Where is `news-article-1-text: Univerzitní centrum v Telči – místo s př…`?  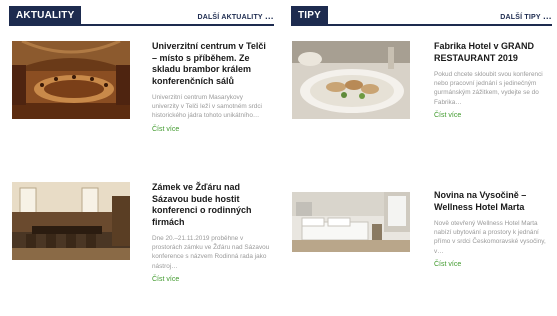
news-article-1-text: Univerzitní centrum v Telči – místo s př… is located at coordinates (211, 87).